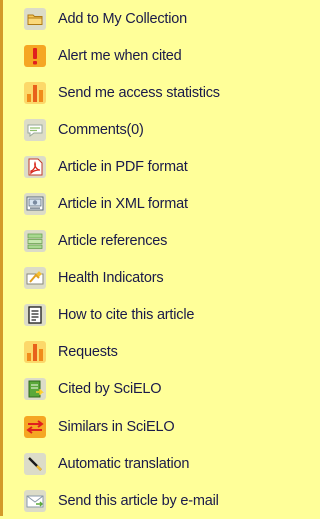 This screenshot has height=519, width=320. I want to click on alert-cited-label: Alert me when cited, so click(120, 55).